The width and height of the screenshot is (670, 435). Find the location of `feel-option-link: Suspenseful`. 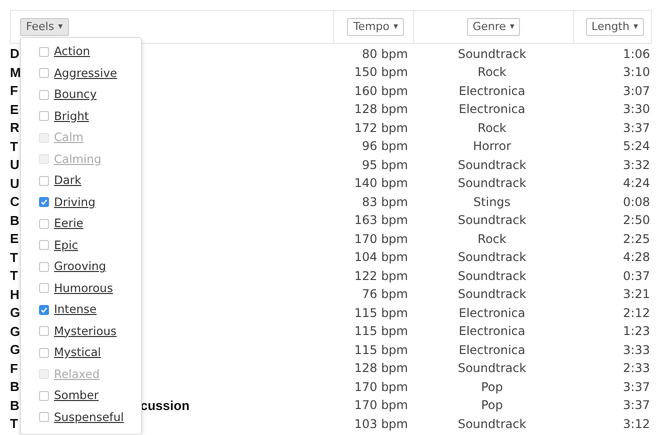

feel-option-link: Suspenseful is located at coordinates (89, 417).